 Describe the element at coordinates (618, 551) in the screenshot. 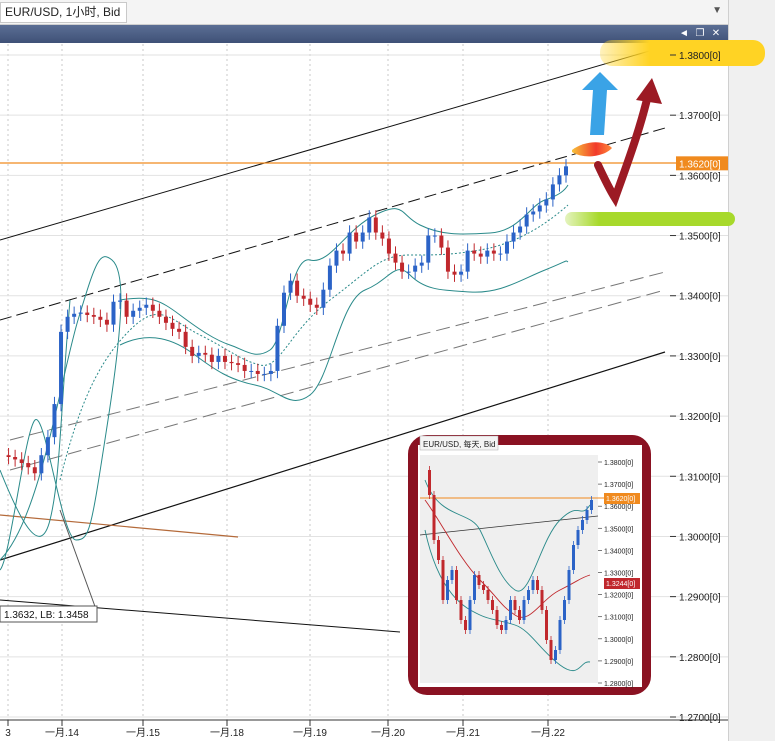

I see `inset-y-tick-label: 1.3400[0]` at that location.